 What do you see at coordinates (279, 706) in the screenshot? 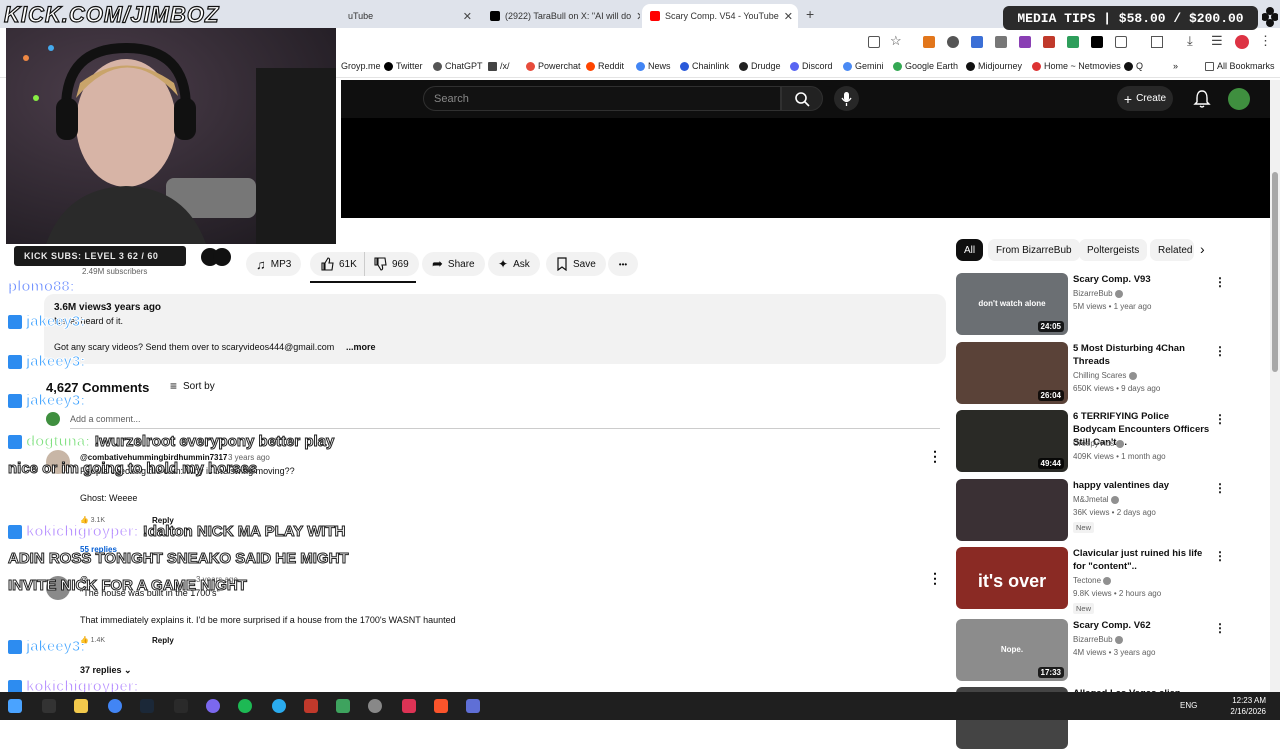
I see `telegram-icon` at bounding box center [279, 706].